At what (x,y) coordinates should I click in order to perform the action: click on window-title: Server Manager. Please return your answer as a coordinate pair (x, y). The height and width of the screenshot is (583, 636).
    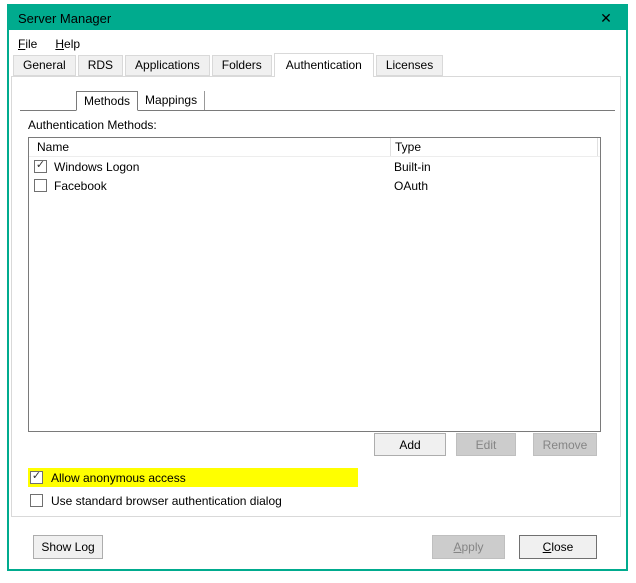
    Looking at the image, I should click on (65, 18).